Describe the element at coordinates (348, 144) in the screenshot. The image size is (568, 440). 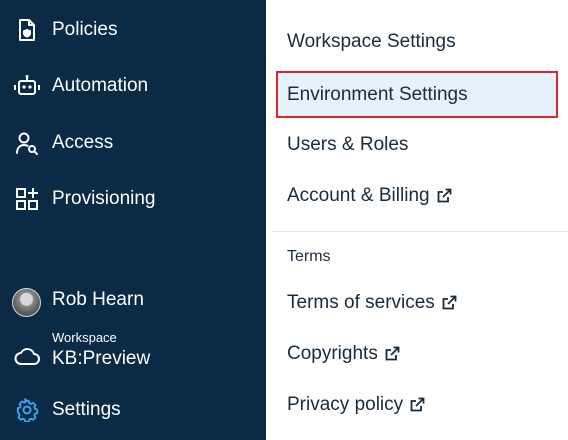
I see `menu-item-label: Users & Roles` at that location.